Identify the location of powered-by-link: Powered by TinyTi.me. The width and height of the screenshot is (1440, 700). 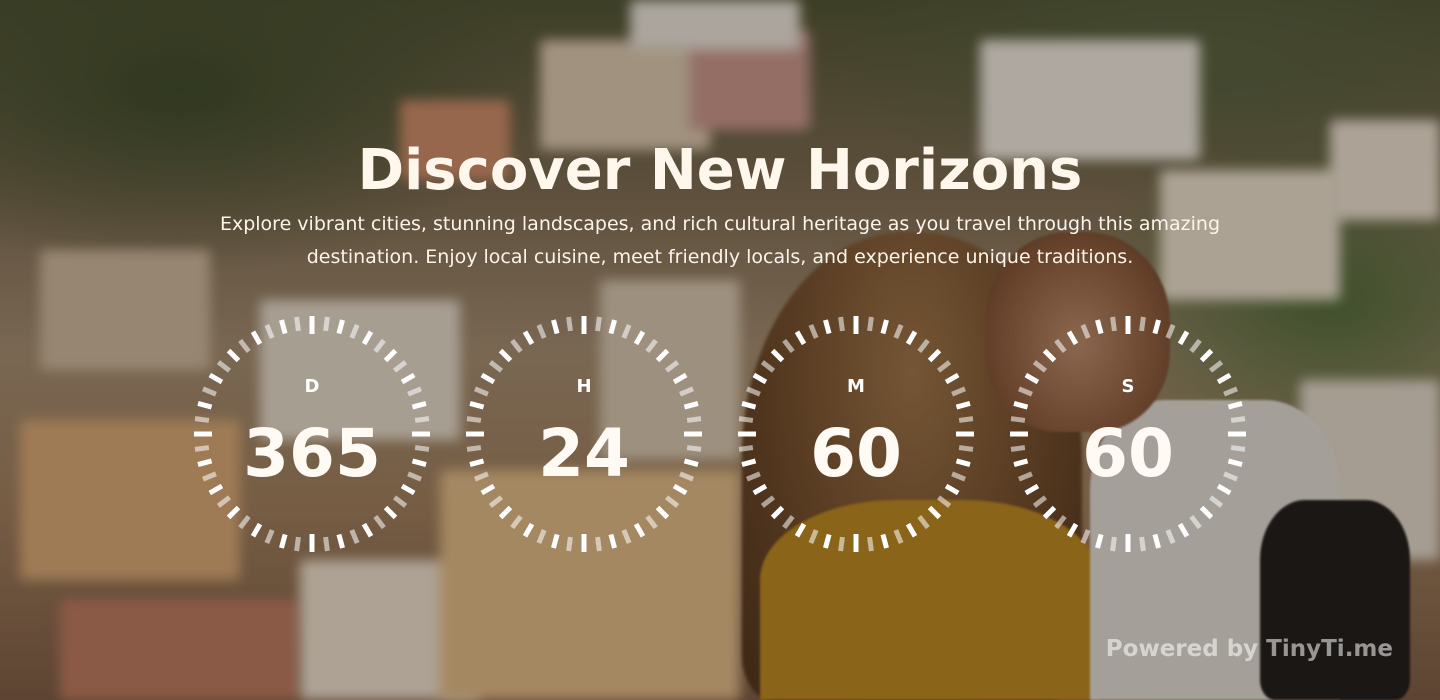
(1249, 649).